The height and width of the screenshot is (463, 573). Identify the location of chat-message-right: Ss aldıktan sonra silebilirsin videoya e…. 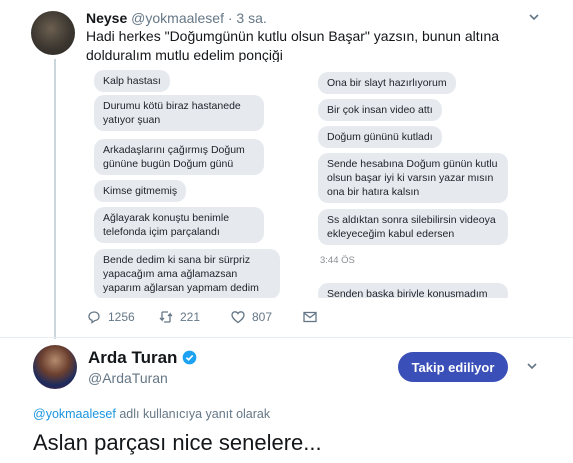
(413, 227).